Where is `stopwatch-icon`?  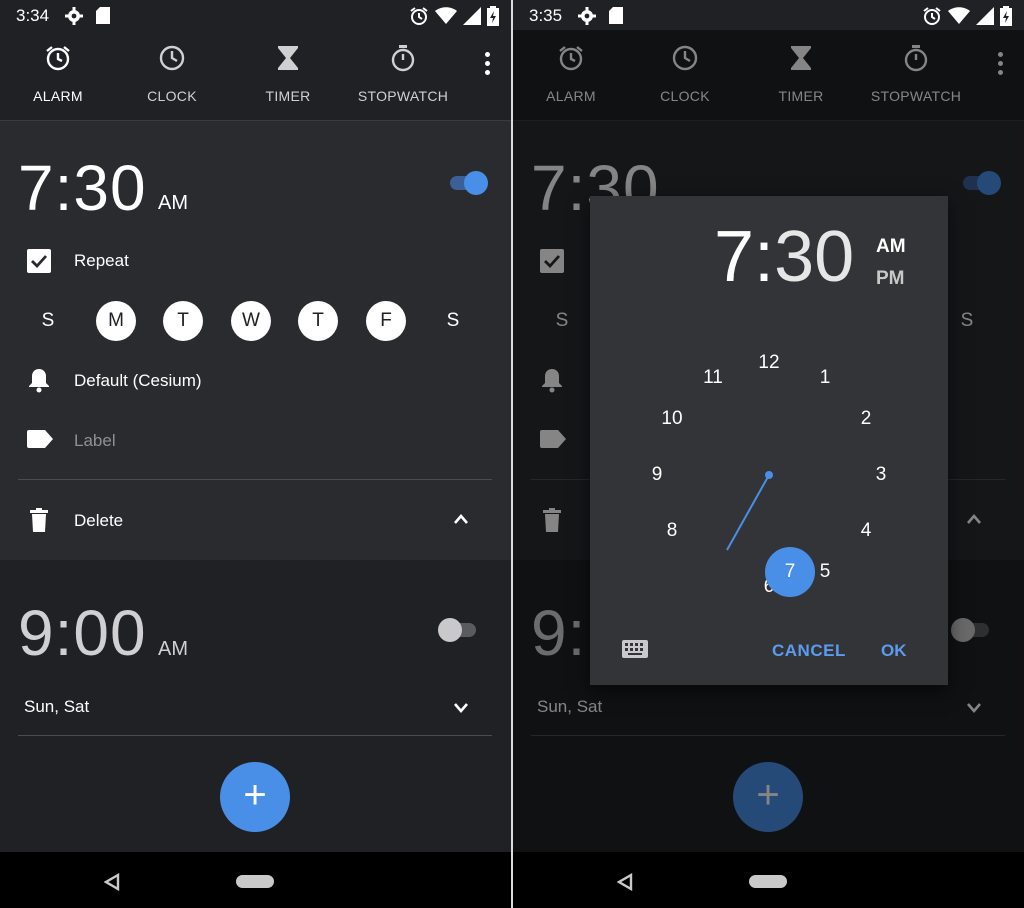 stopwatch-icon is located at coordinates (403, 58).